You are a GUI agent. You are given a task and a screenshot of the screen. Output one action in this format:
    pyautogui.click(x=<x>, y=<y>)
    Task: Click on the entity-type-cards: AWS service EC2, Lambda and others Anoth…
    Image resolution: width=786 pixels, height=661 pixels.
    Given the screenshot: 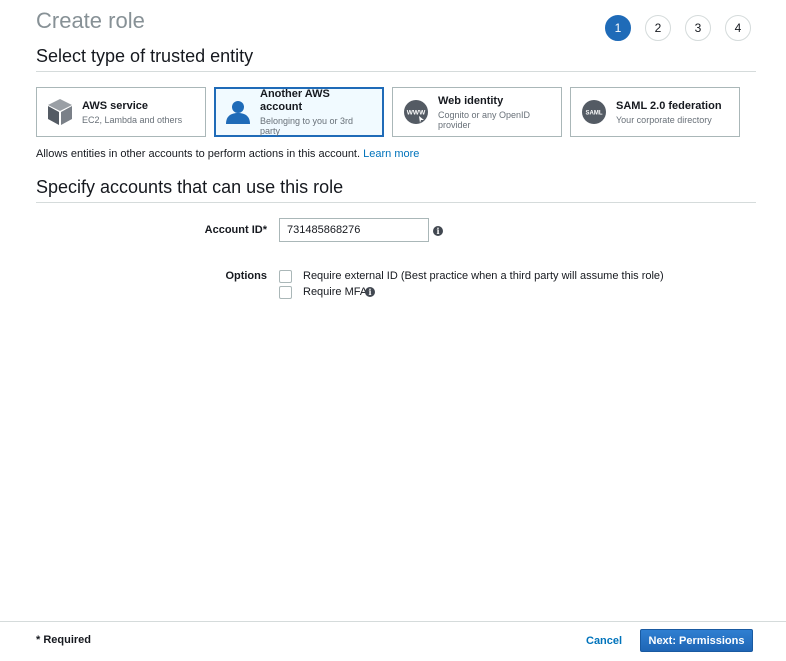 What is the action you would take?
    pyautogui.click(x=388, y=112)
    